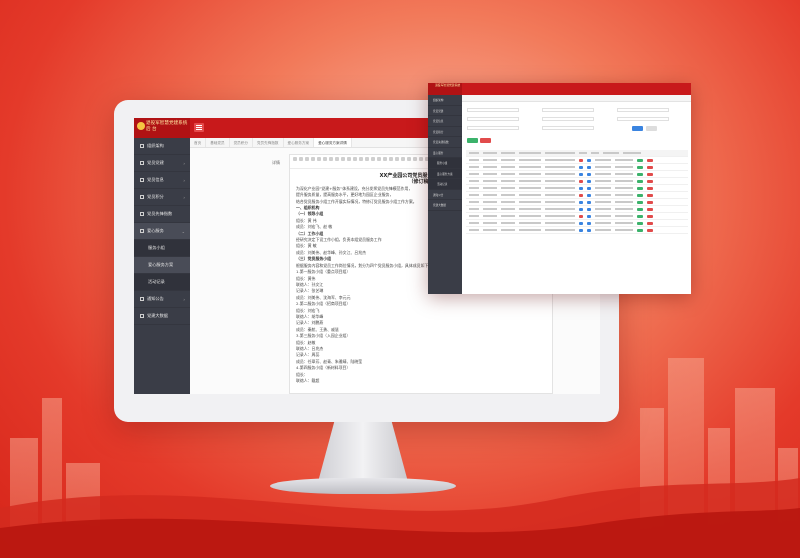 Image resolution: width=800 pixels, height=558 pixels. I want to click on sidebar-item-big-data: 党建大数据, so click(162, 316).